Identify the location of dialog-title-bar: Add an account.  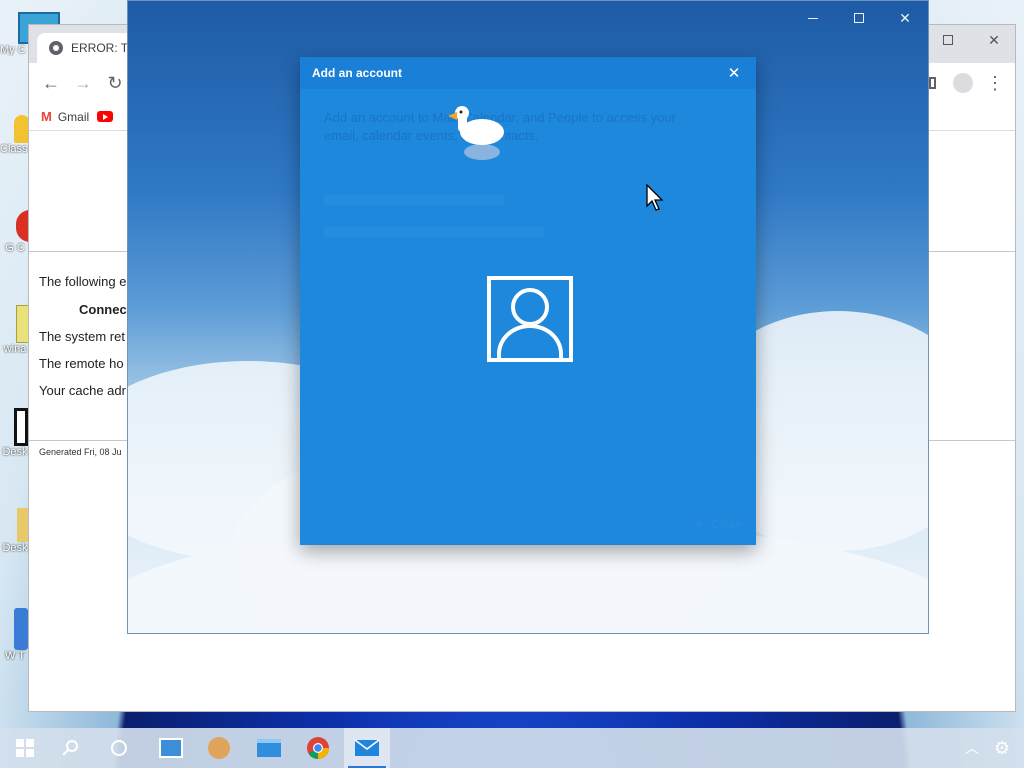
(528, 73).